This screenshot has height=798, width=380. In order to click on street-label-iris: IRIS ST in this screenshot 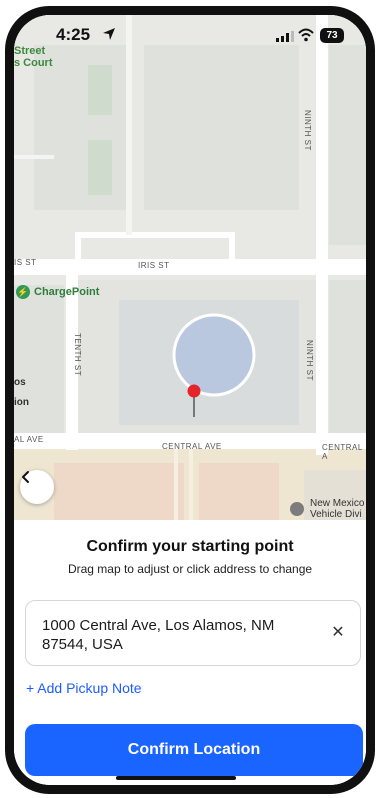, I will do `click(154, 265)`.